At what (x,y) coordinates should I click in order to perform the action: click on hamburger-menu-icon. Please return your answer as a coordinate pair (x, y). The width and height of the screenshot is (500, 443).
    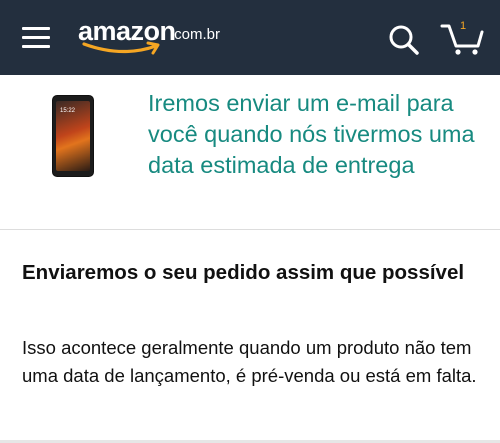
    Looking at the image, I should click on (36, 38).